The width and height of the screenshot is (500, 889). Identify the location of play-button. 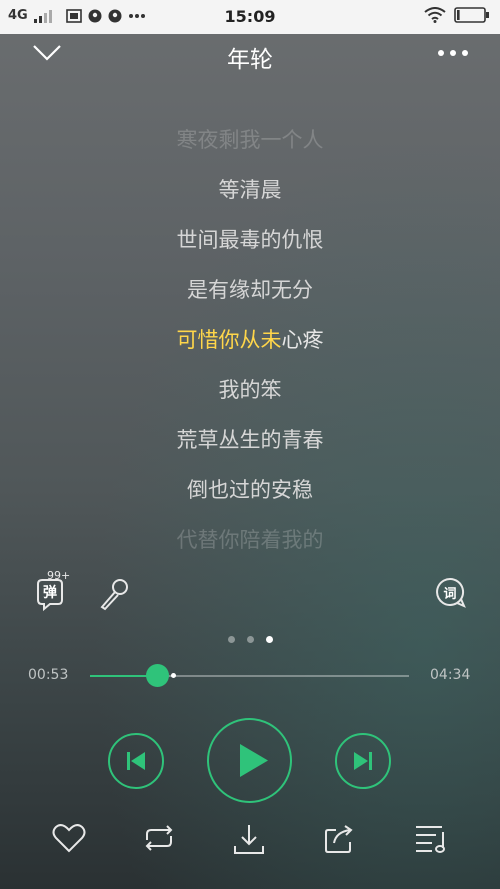
(249, 760).